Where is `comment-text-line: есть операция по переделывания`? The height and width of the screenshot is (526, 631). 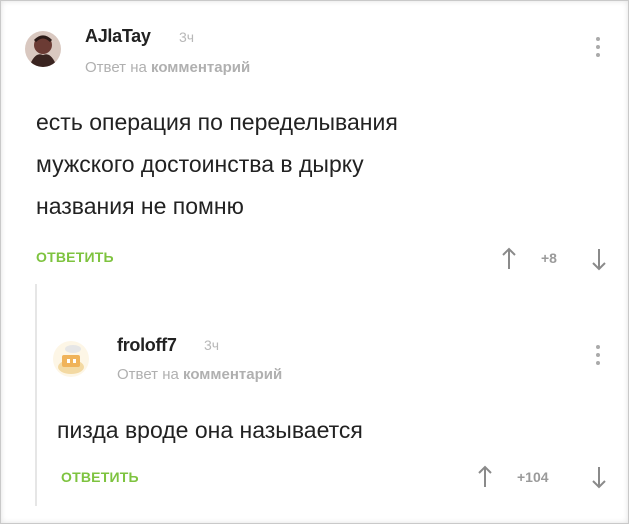
comment-text-line: есть операция по переделывания is located at coordinates (217, 122).